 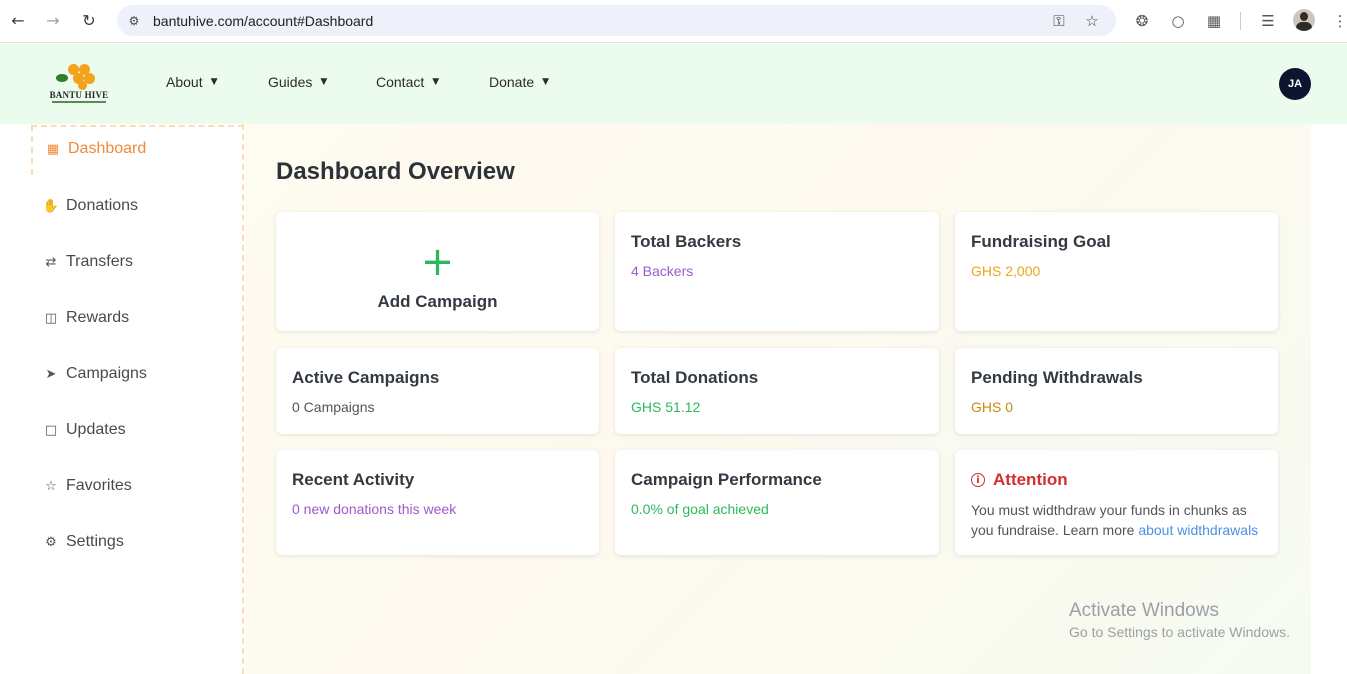 What do you see at coordinates (1116, 391) in the screenshot?
I see `pending-withdrawals-card: Pending Withdrawals GHS 0` at bounding box center [1116, 391].